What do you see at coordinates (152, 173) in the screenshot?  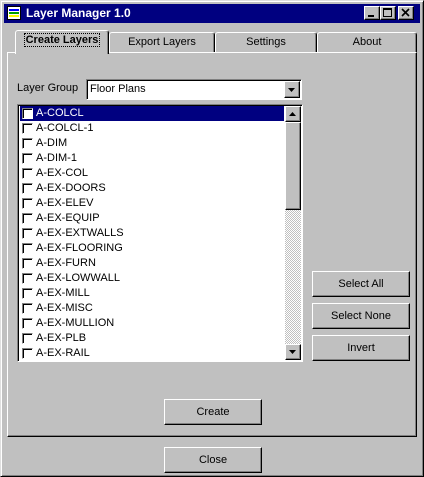 I see `layer-list-item: A-EX-COL` at bounding box center [152, 173].